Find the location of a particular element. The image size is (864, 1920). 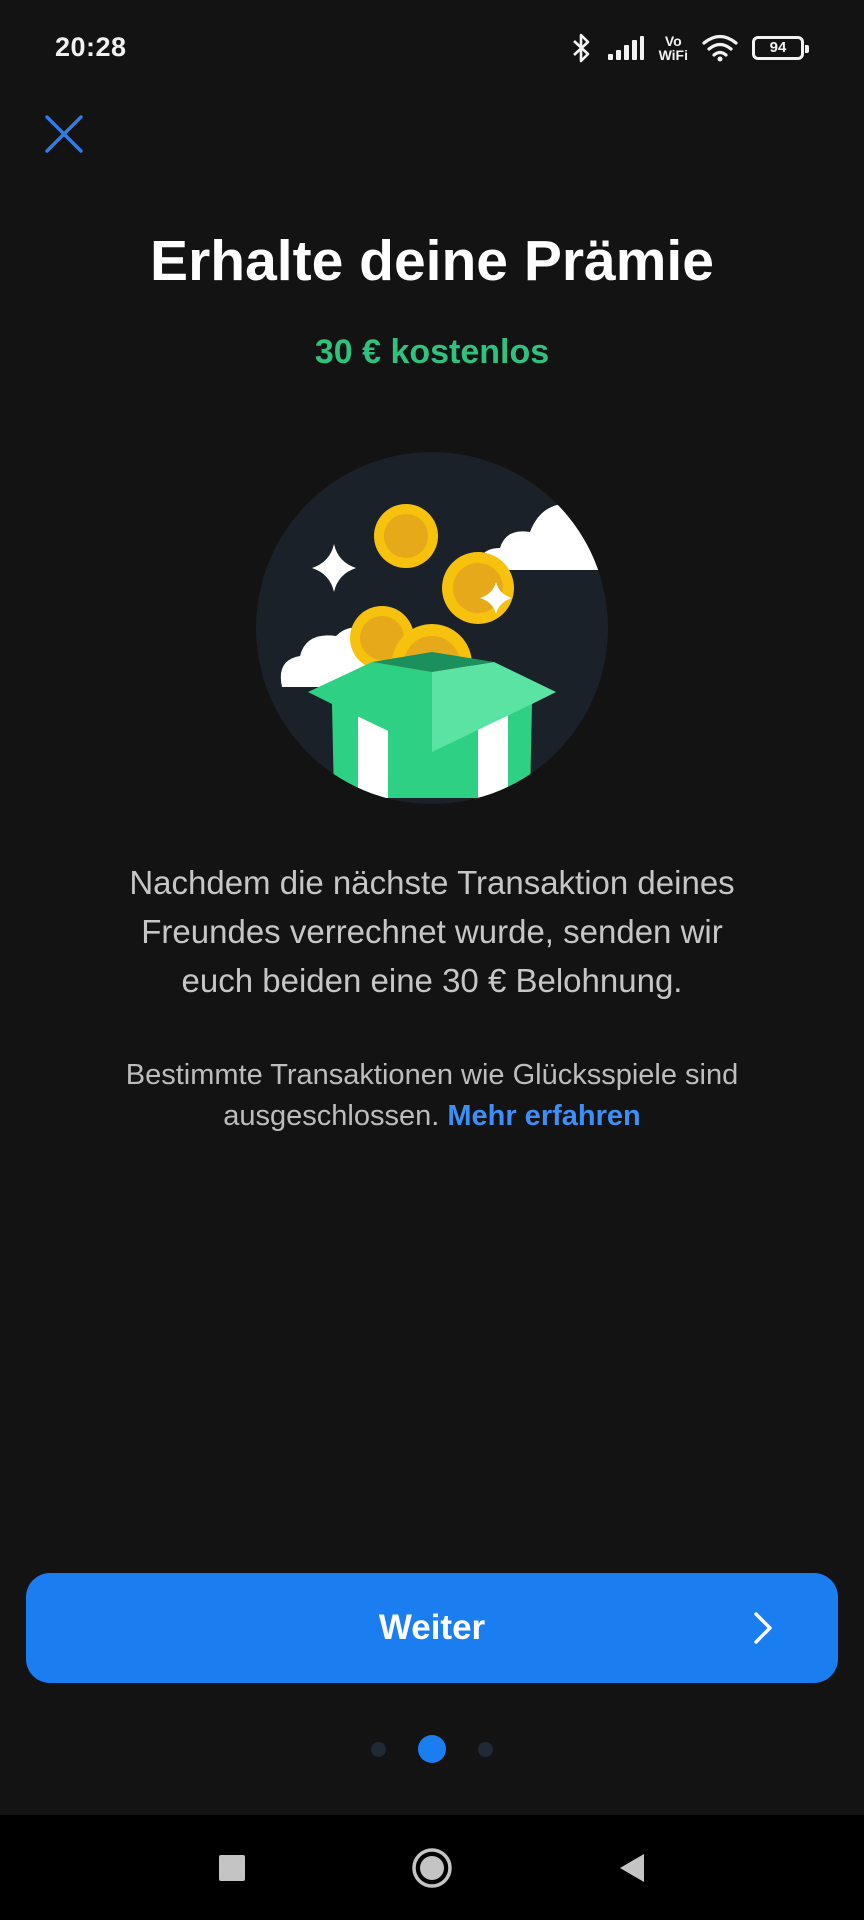

gift-illustration is located at coordinates (432, 628).